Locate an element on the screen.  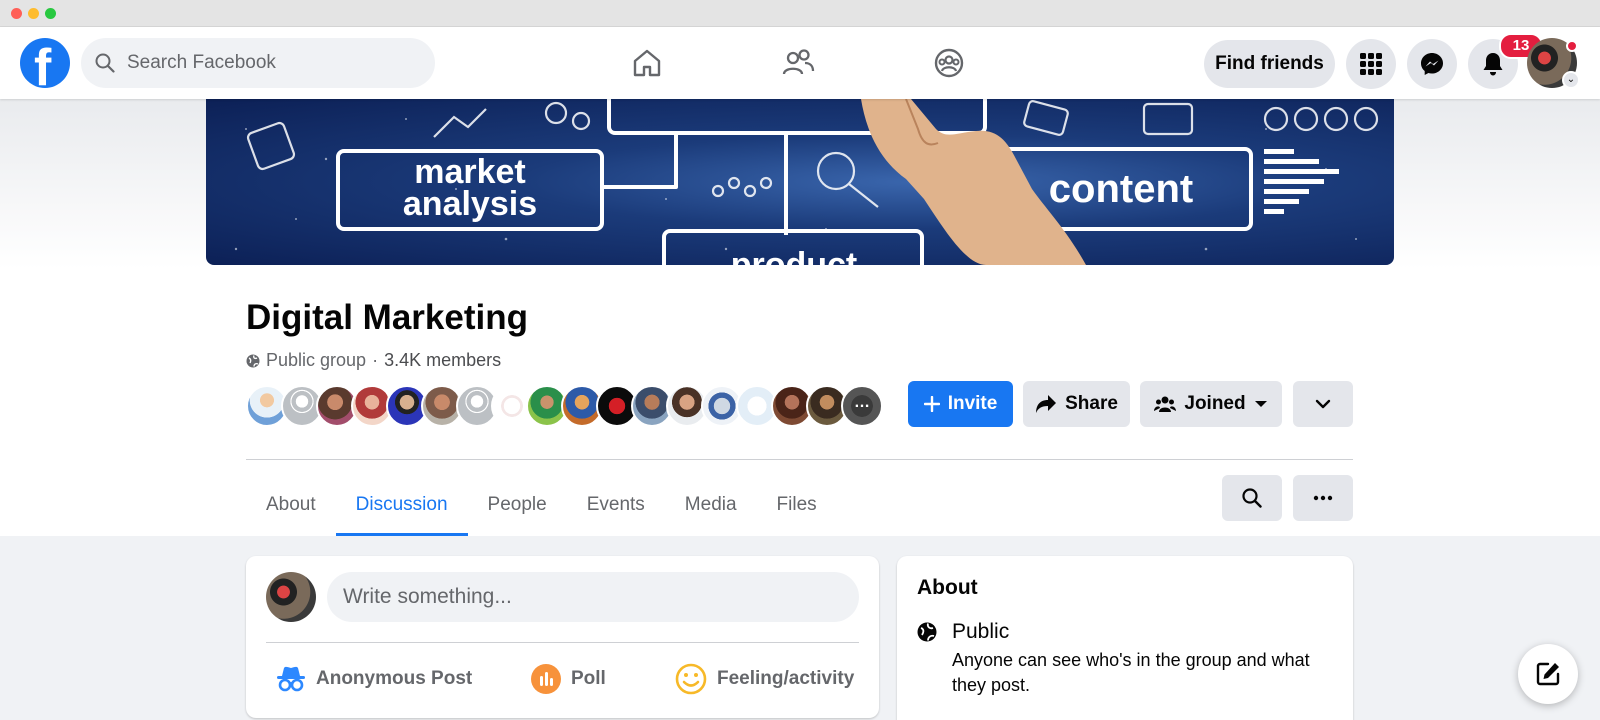
top-navigation-bar: f Find friends 13 ⌄ is located at coordinates (800, 63).